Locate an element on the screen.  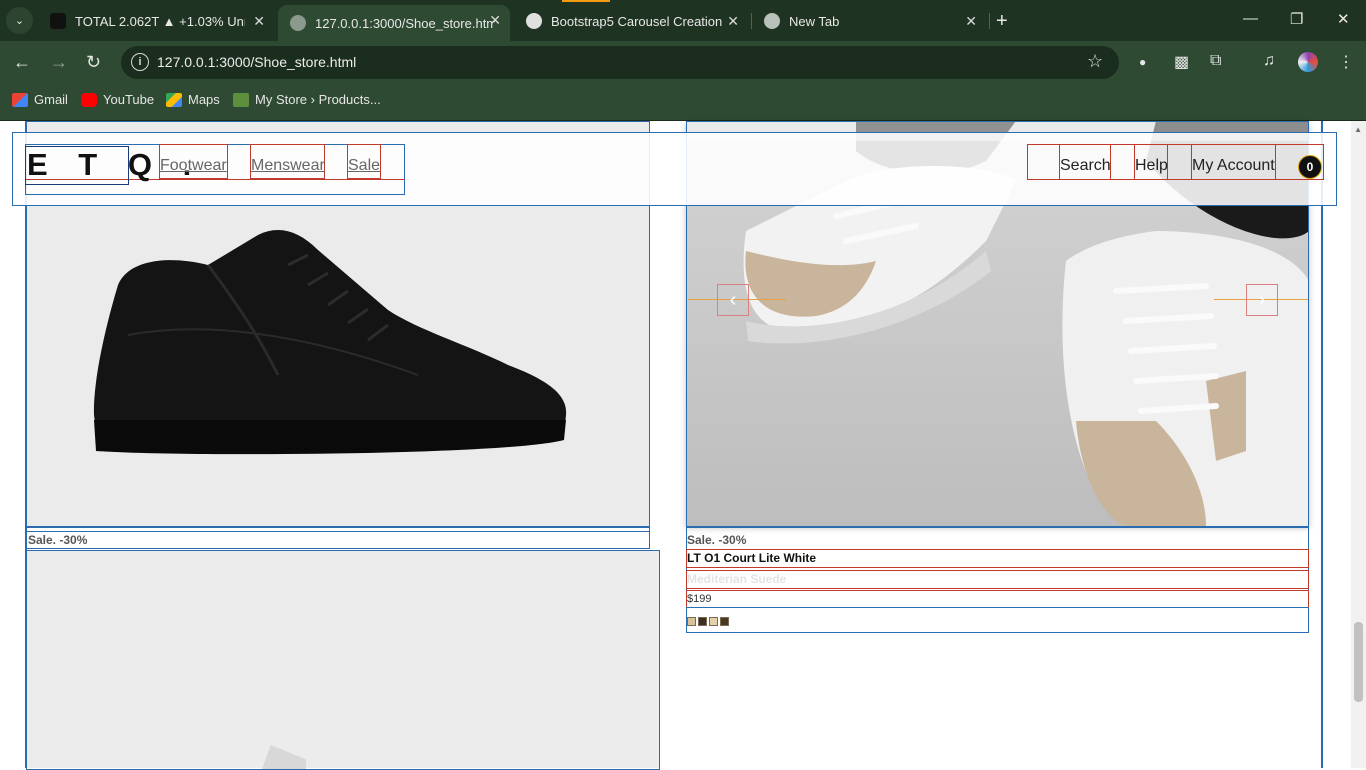
tab-title: 127.0.0.1:3000/Shoe_store.html is located at coordinates (405, 23).